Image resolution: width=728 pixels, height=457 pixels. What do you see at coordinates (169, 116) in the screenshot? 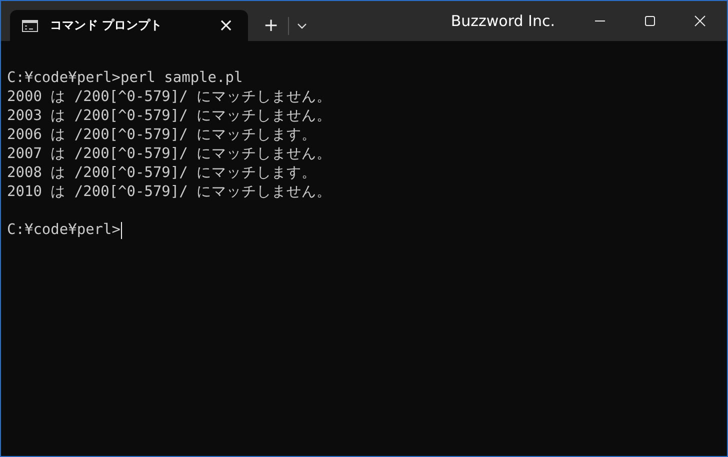
I see `output-line: 2003 は /200[^0-579]/ にマッチしません。` at bounding box center [169, 116].